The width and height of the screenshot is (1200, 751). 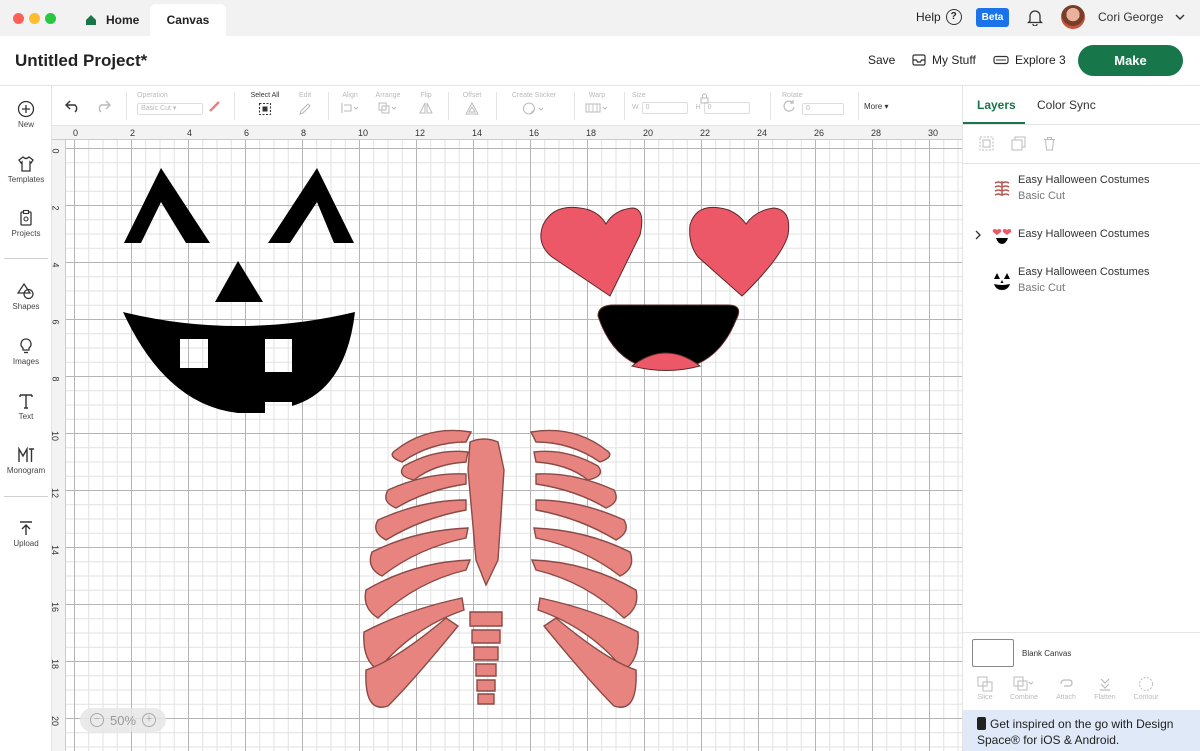 I want to click on edit-group: Edit, so click(x=305, y=105).